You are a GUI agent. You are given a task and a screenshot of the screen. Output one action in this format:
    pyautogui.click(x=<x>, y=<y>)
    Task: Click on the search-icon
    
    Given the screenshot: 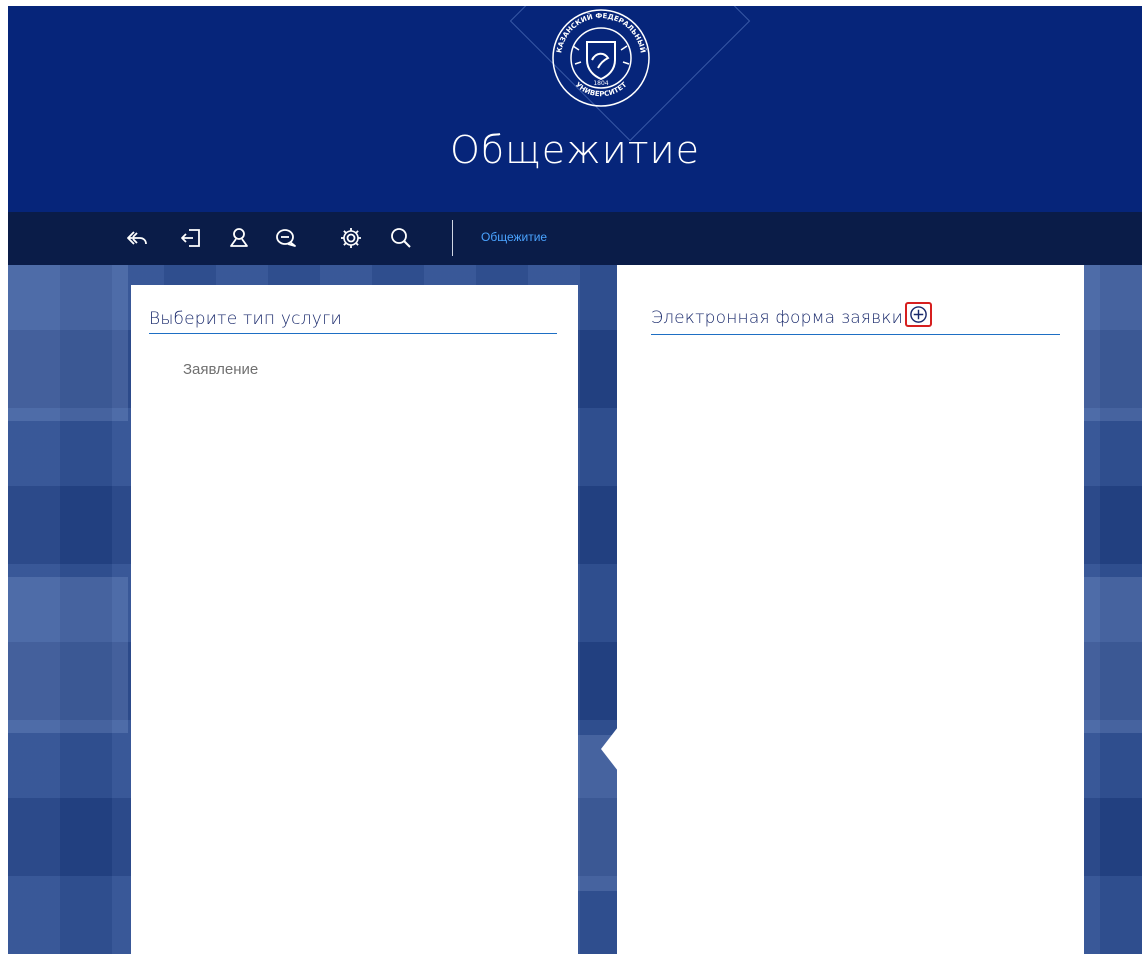 What is the action you would take?
    pyautogui.click(x=401, y=238)
    